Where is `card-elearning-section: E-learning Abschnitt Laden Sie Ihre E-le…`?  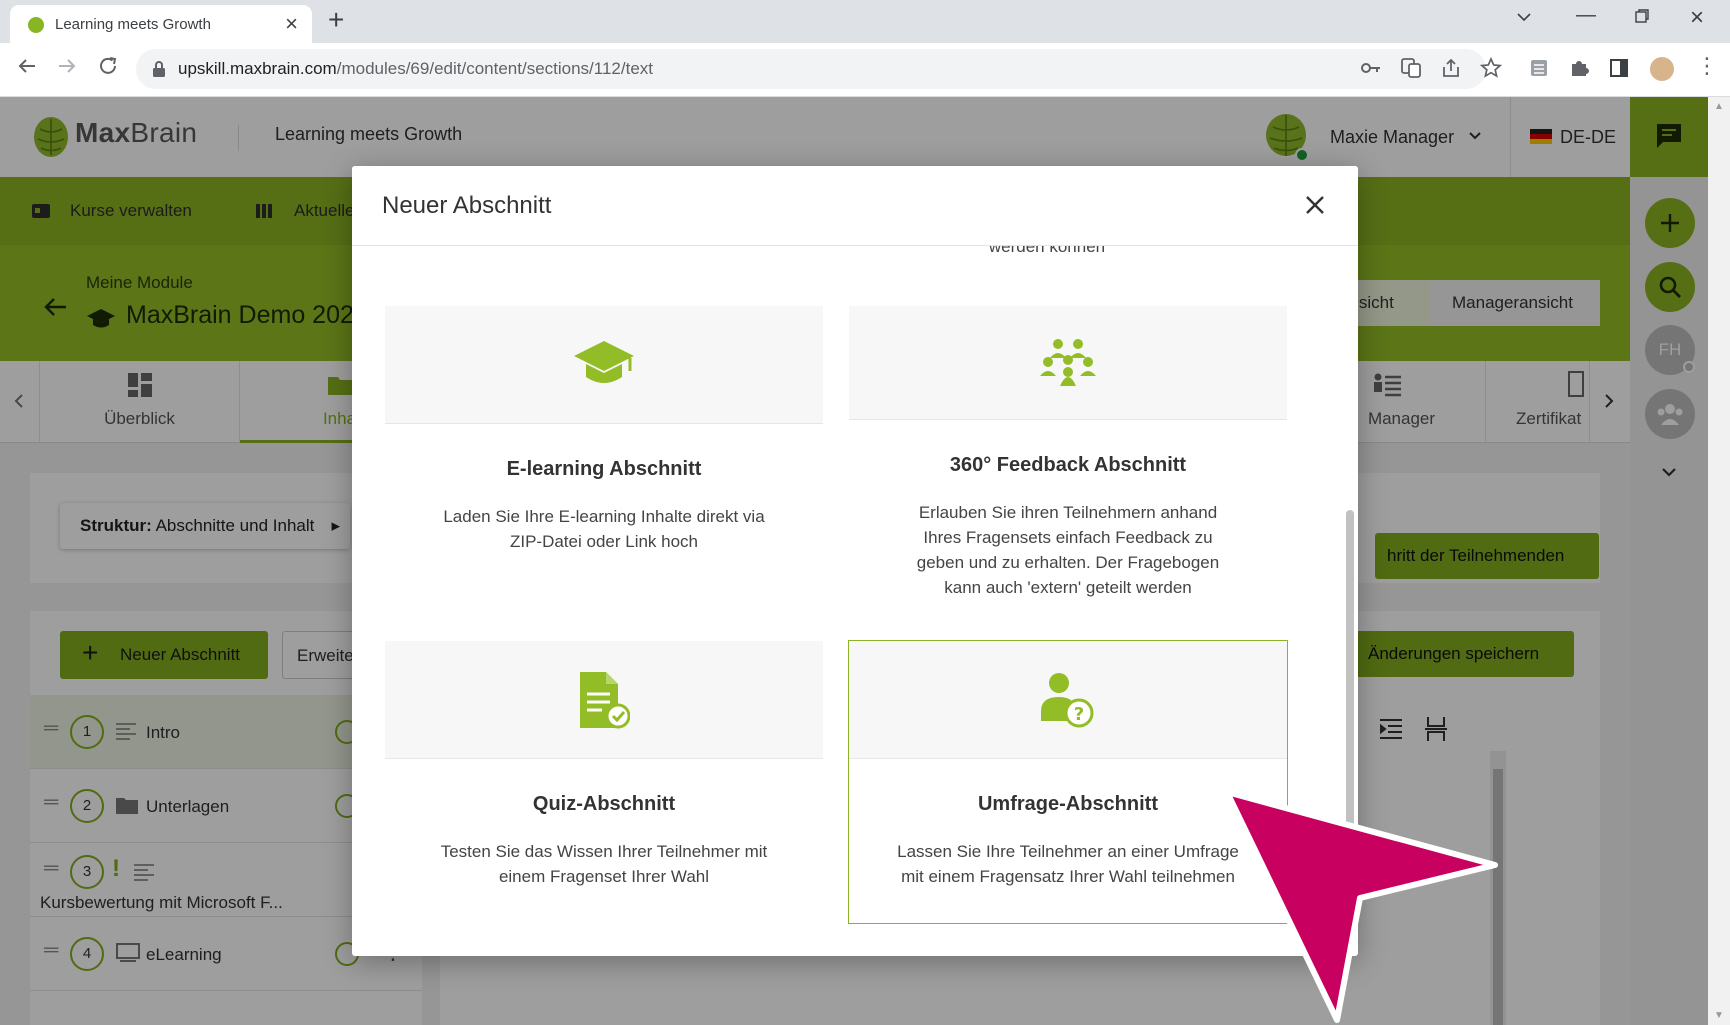 card-elearning-section: E-learning Abschnitt Laden Sie Ihre E-le… is located at coordinates (604, 447).